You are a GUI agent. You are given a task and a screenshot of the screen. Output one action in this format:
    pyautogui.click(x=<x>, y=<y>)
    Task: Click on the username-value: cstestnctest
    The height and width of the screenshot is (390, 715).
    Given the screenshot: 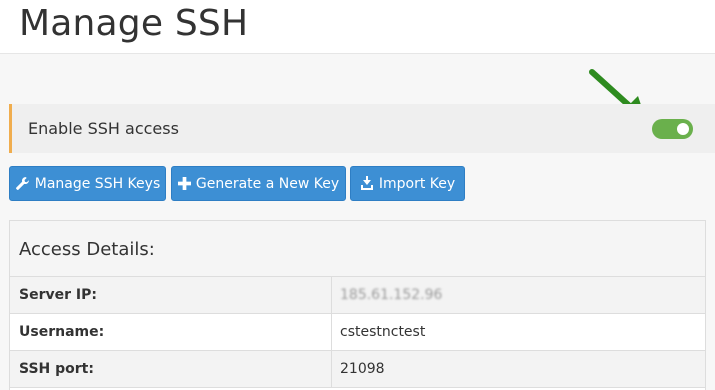 What is the action you would take?
    pyautogui.click(x=383, y=332)
    